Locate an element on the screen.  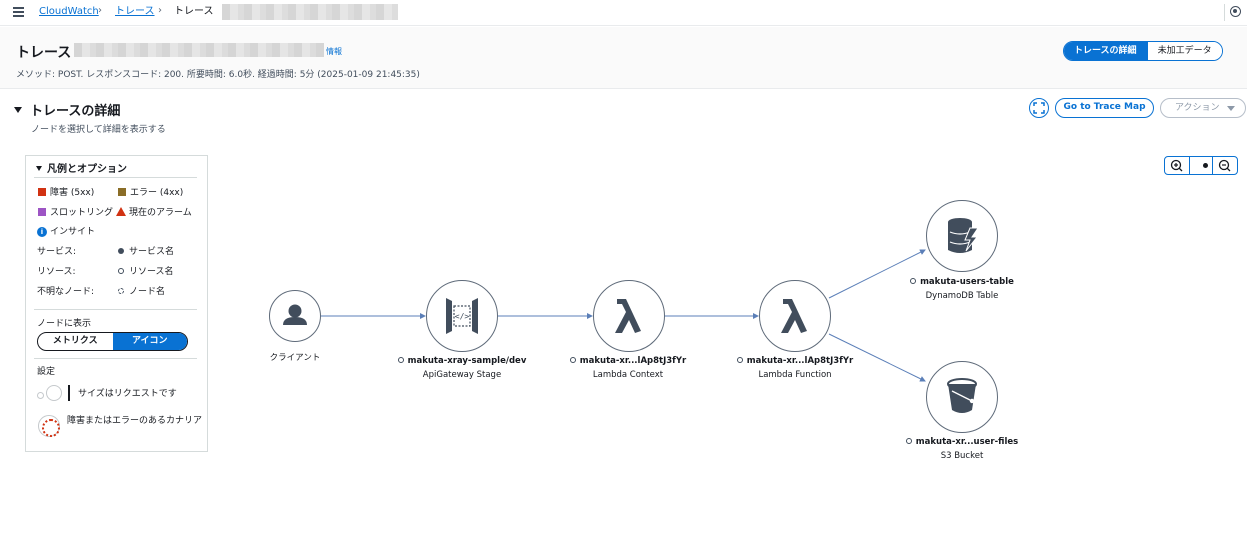
node-api-gateway-label: makuta-xray-sample/dev ApiGateway Stage is located at coordinates (462, 368).